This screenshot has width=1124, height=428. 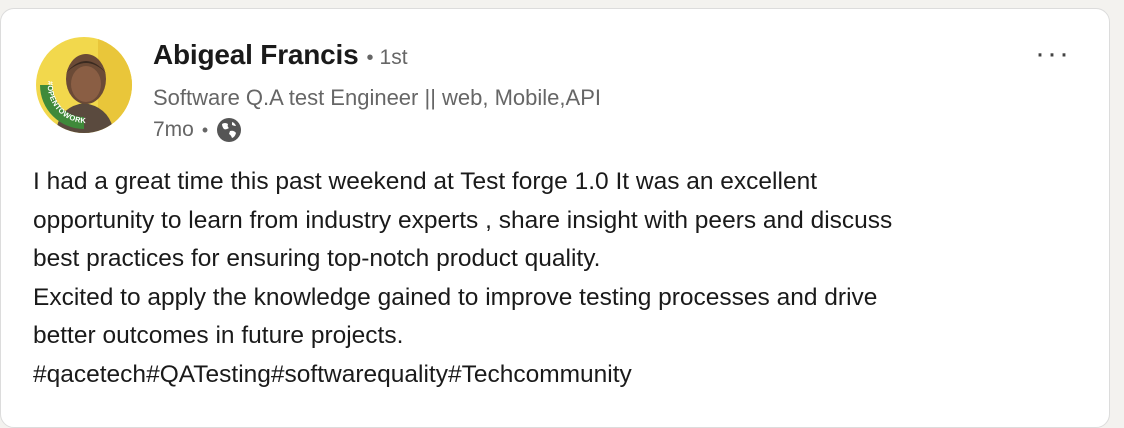 I want to click on author-name: Abigeal Francis, so click(x=256, y=55).